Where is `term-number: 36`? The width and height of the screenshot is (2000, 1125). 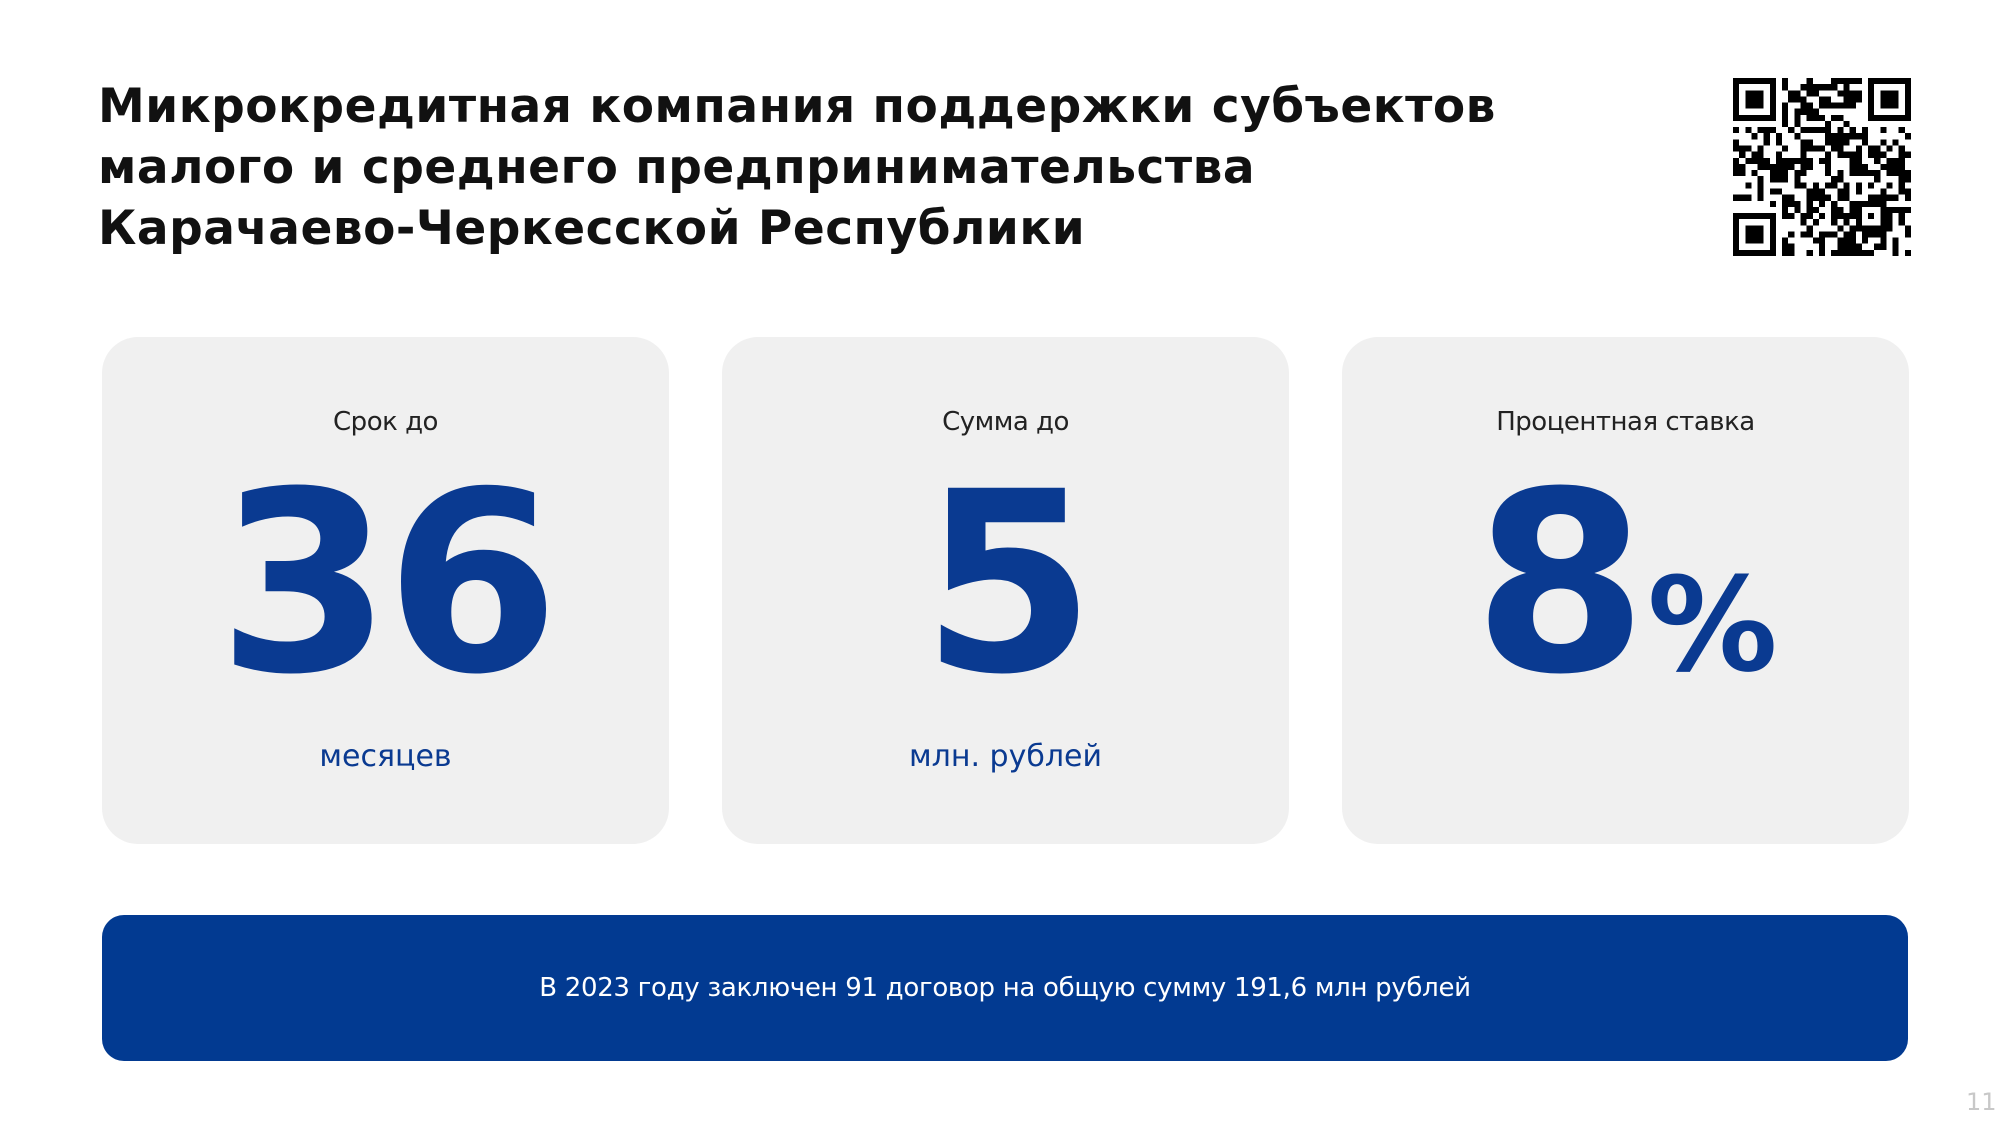 term-number: 36 is located at coordinates (388, 583).